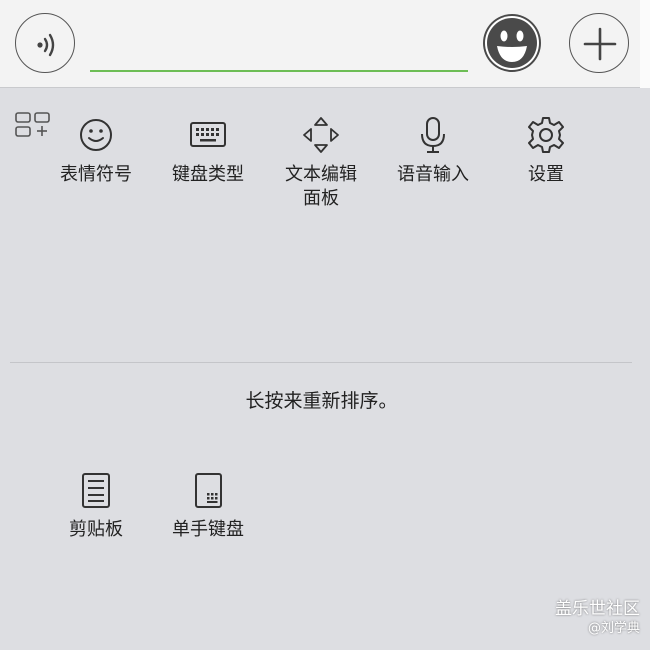 The image size is (650, 650). I want to click on move-arrows-icon, so click(321, 135).